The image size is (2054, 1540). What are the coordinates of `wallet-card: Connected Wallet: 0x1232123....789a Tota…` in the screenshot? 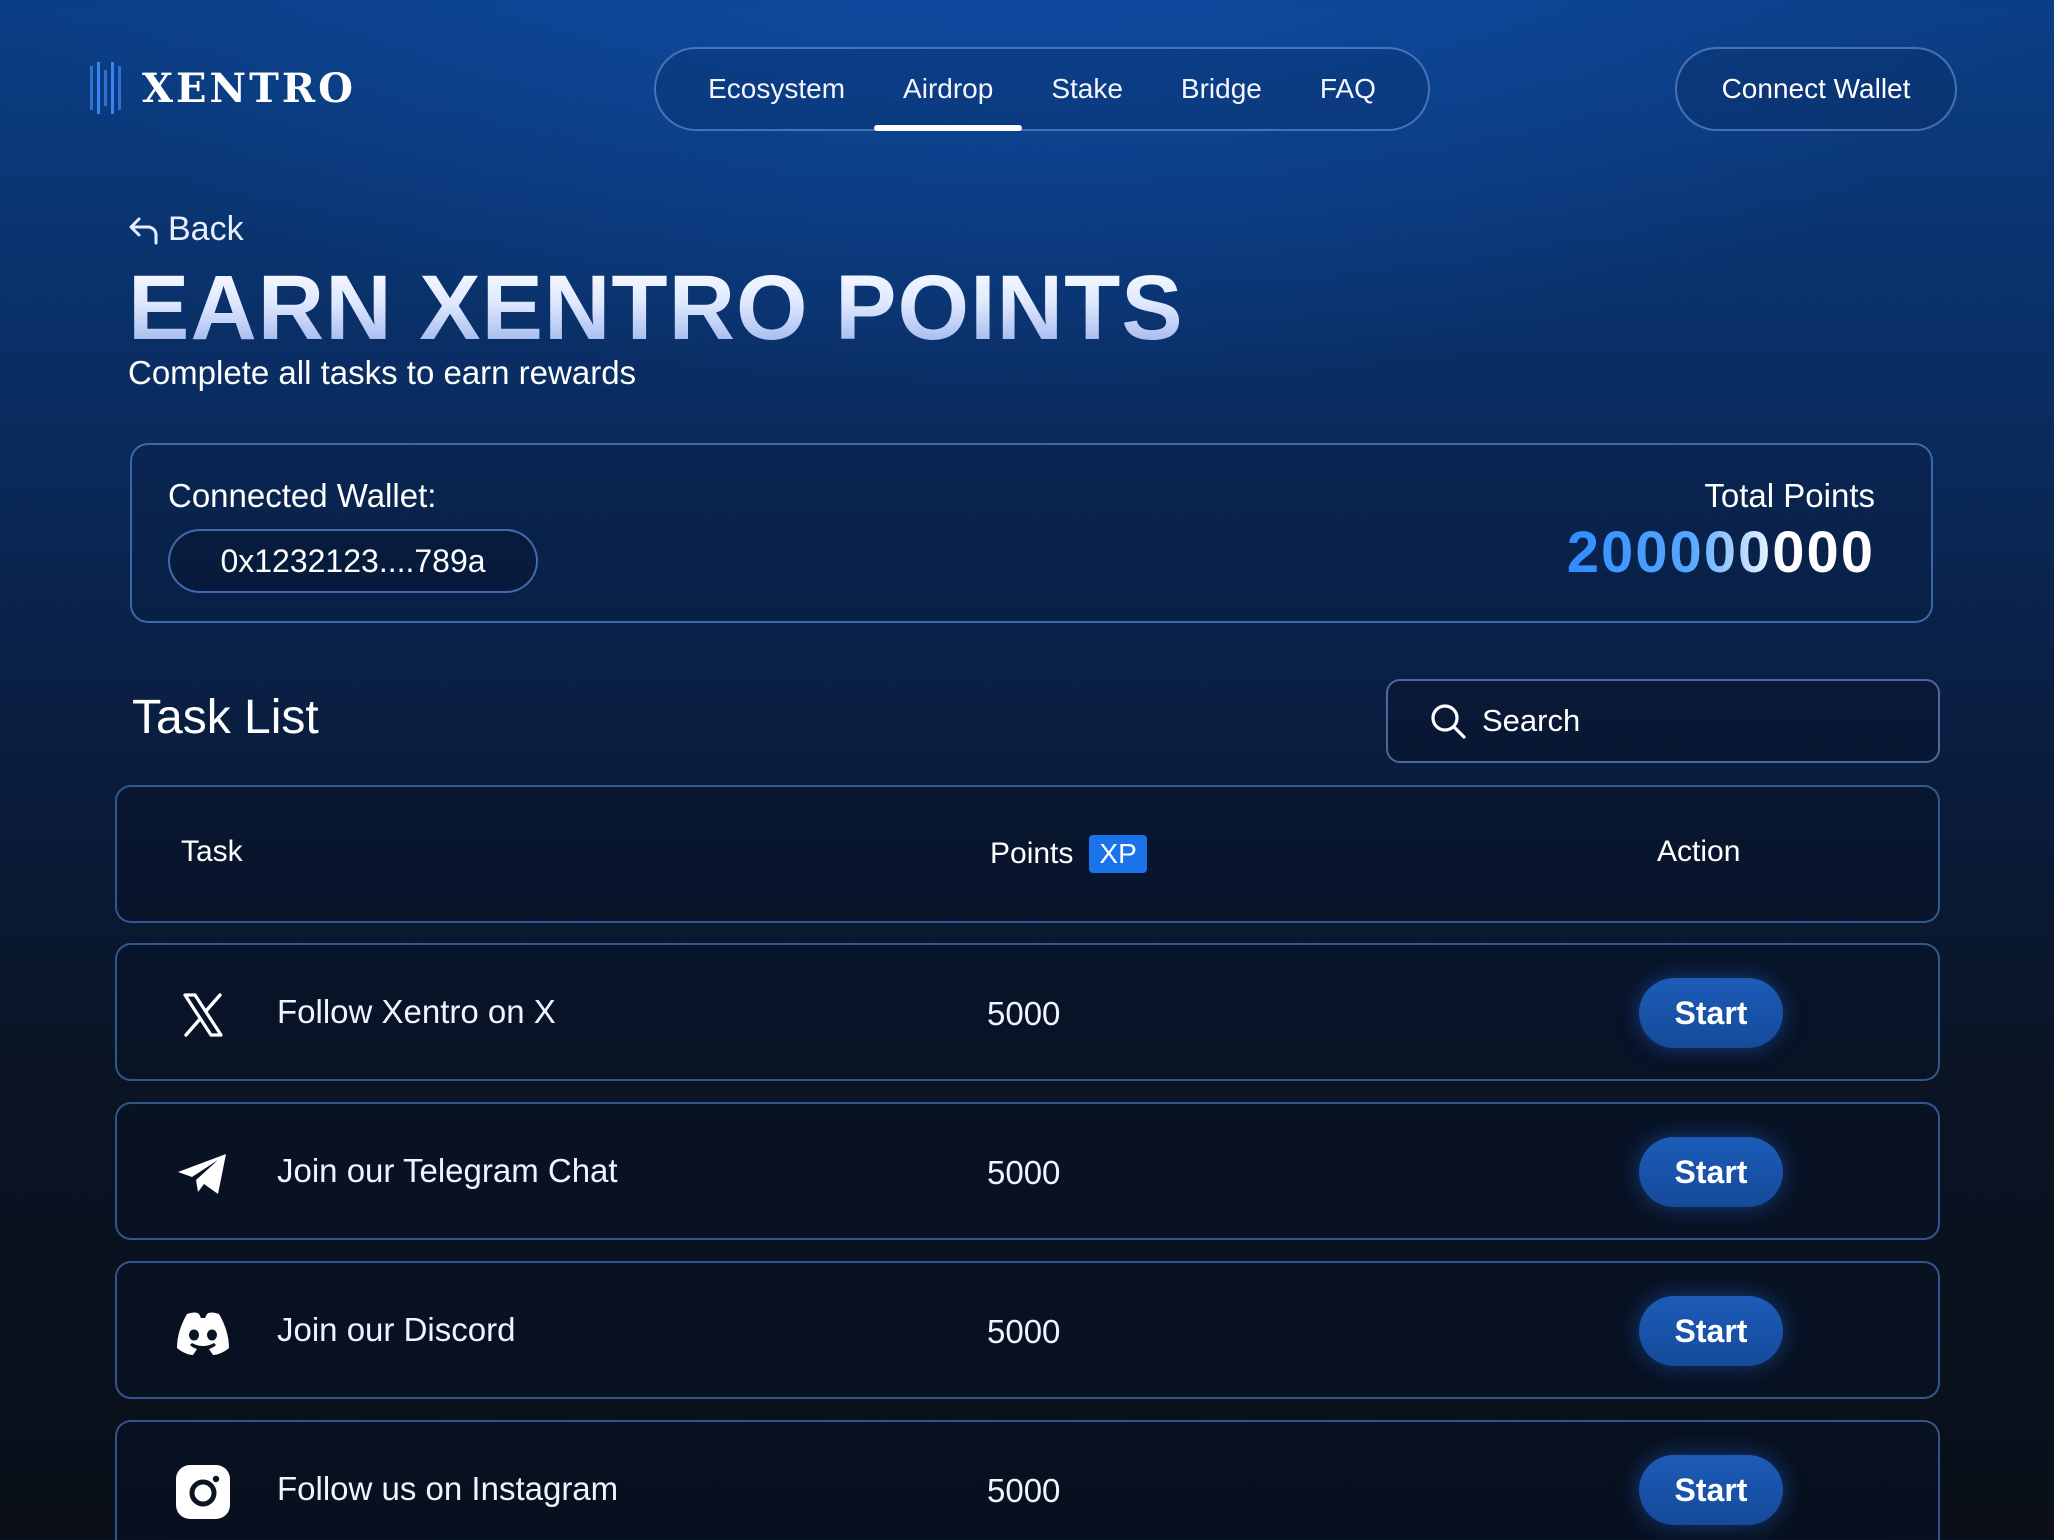 It's located at (1031, 533).